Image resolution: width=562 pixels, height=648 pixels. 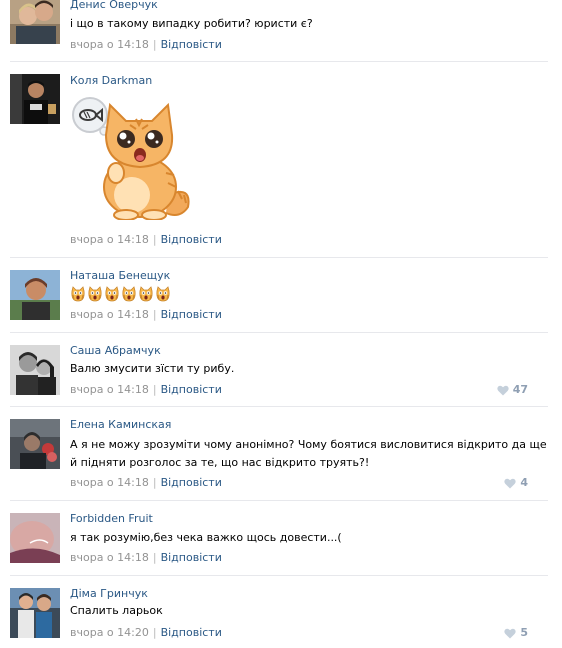 What do you see at coordinates (191, 23) in the screenshot?
I see `comment-text: і що в такому випадку робити? юристи є?` at bounding box center [191, 23].